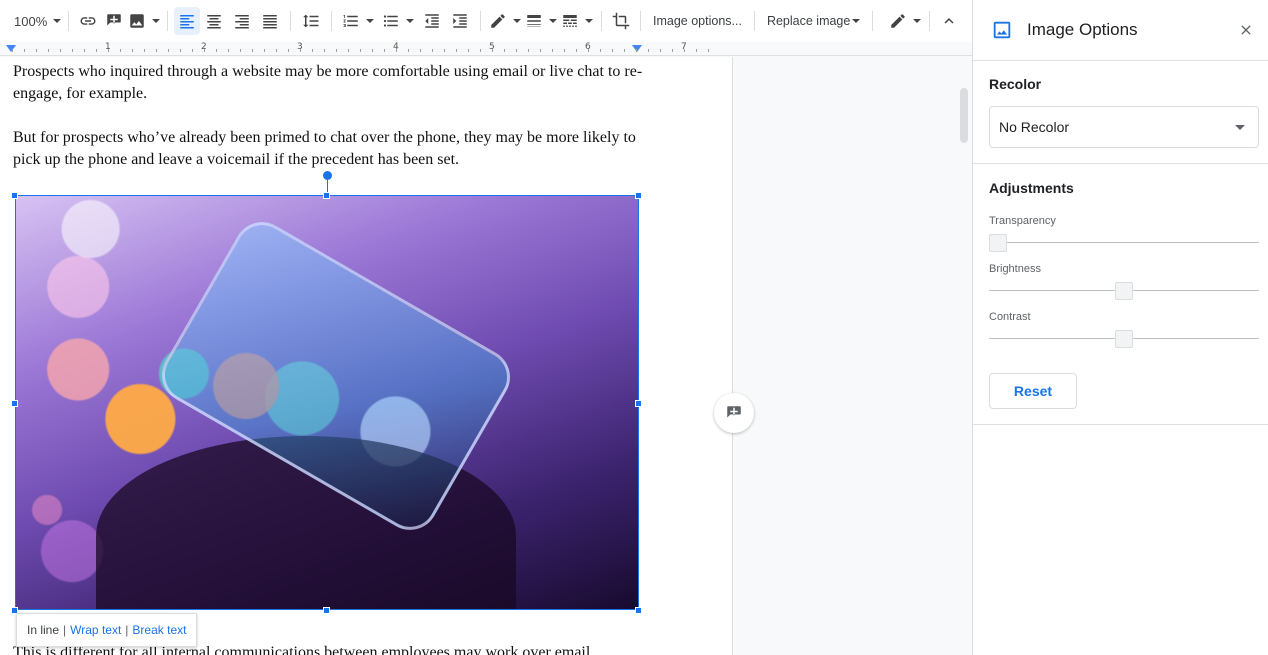 The width and height of the screenshot is (1268, 655). I want to click on replace-image-button: Replace image, so click(813, 21).